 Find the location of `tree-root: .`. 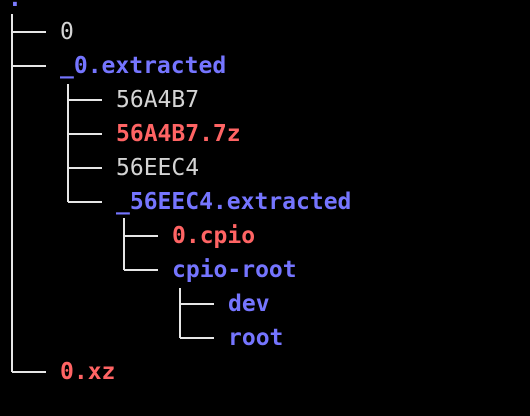

tree-root: . is located at coordinates (15, 7).